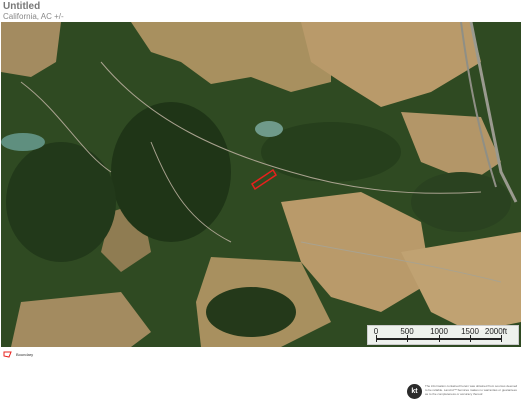 This screenshot has width=521, height=402. What do you see at coordinates (7, 354) in the screenshot?
I see `boundary-swatch-icon` at bounding box center [7, 354].